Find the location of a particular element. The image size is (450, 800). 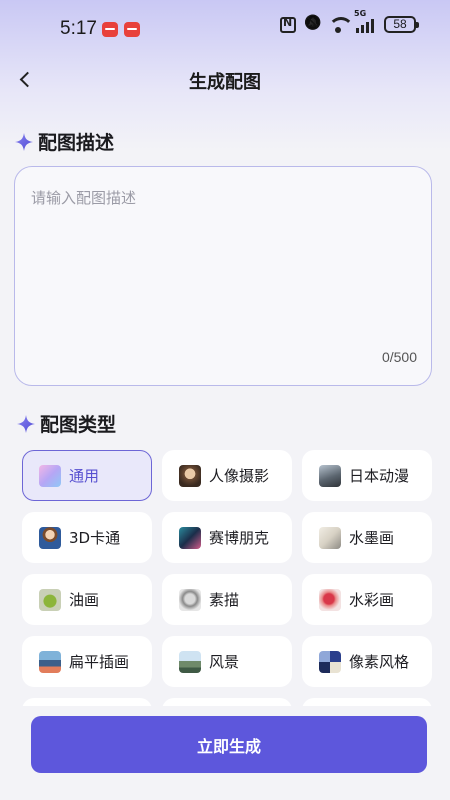

bottom-bar: 立即生成 is located at coordinates (225, 753).